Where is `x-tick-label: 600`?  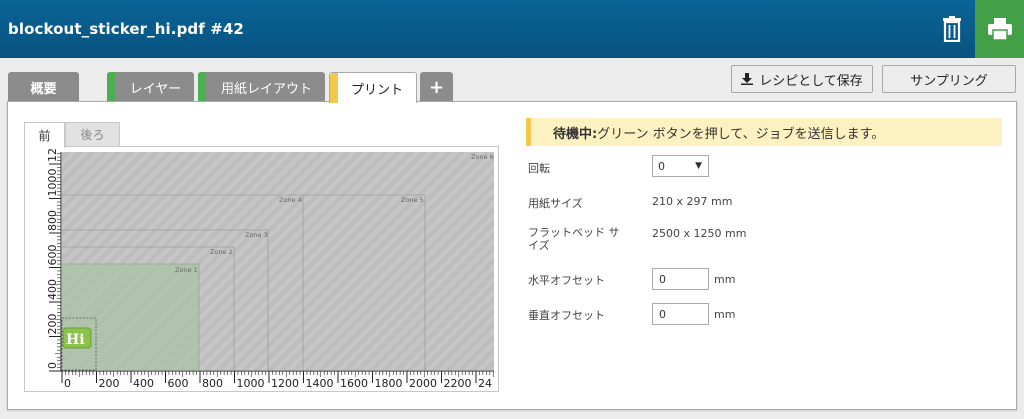 x-tick-label: 600 is located at coordinates (178, 383).